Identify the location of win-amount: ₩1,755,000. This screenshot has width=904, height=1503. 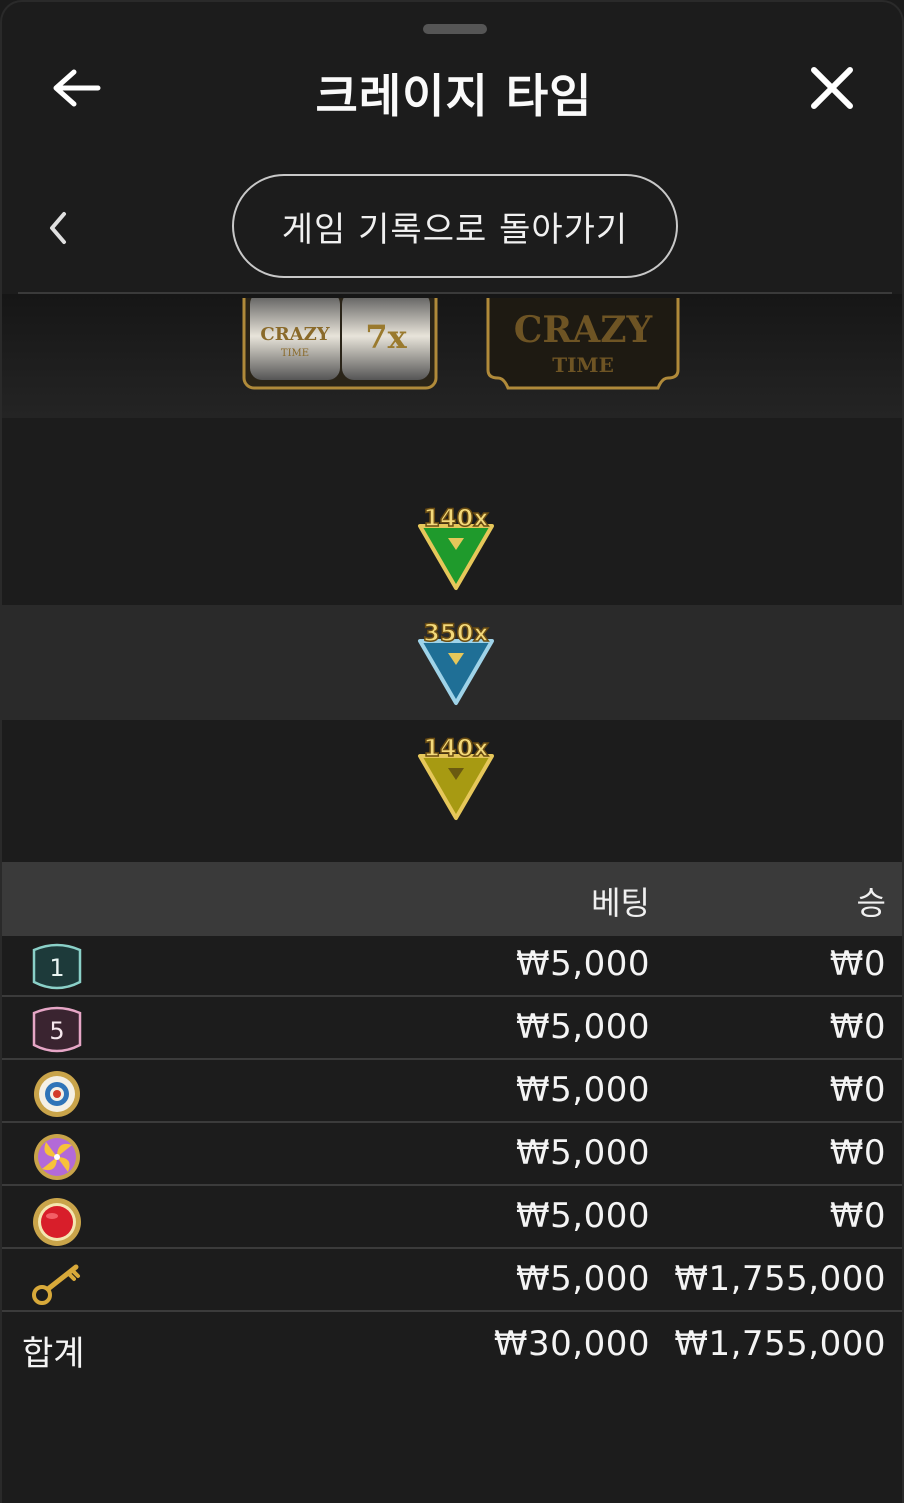
(780, 1279).